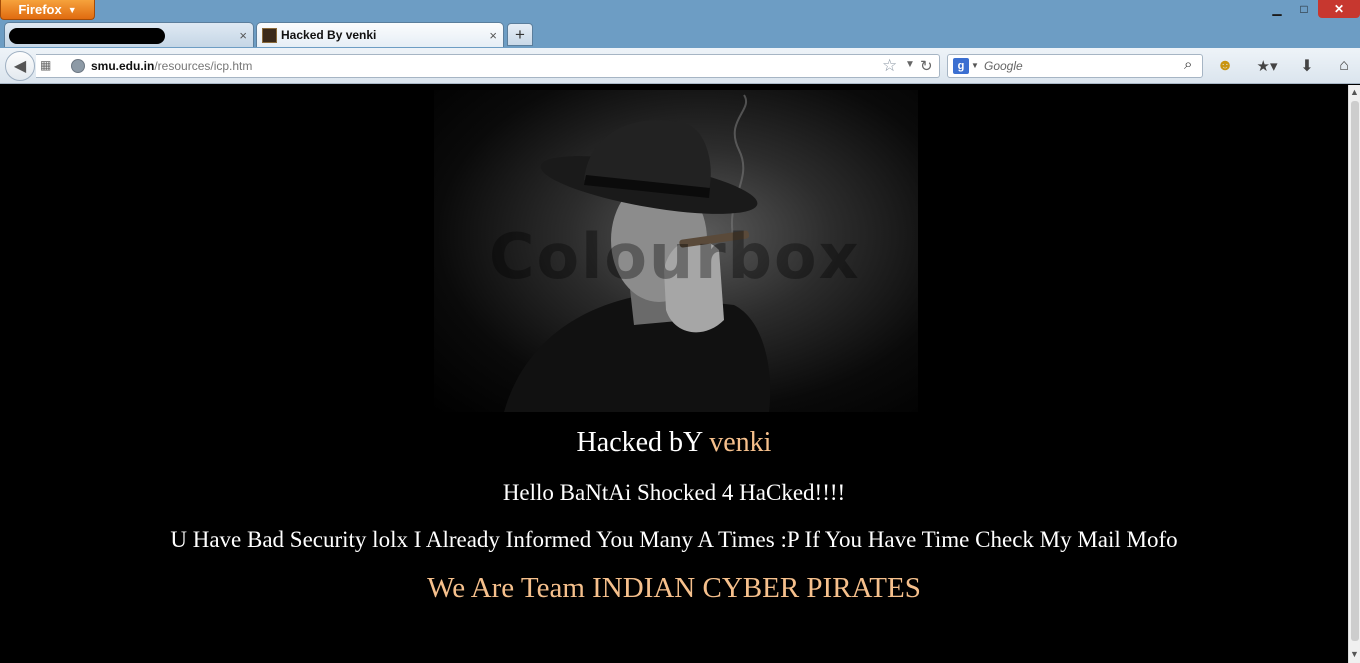 The height and width of the screenshot is (663, 1360). What do you see at coordinates (1344, 66) in the screenshot?
I see `home-icon: ⌂` at bounding box center [1344, 66].